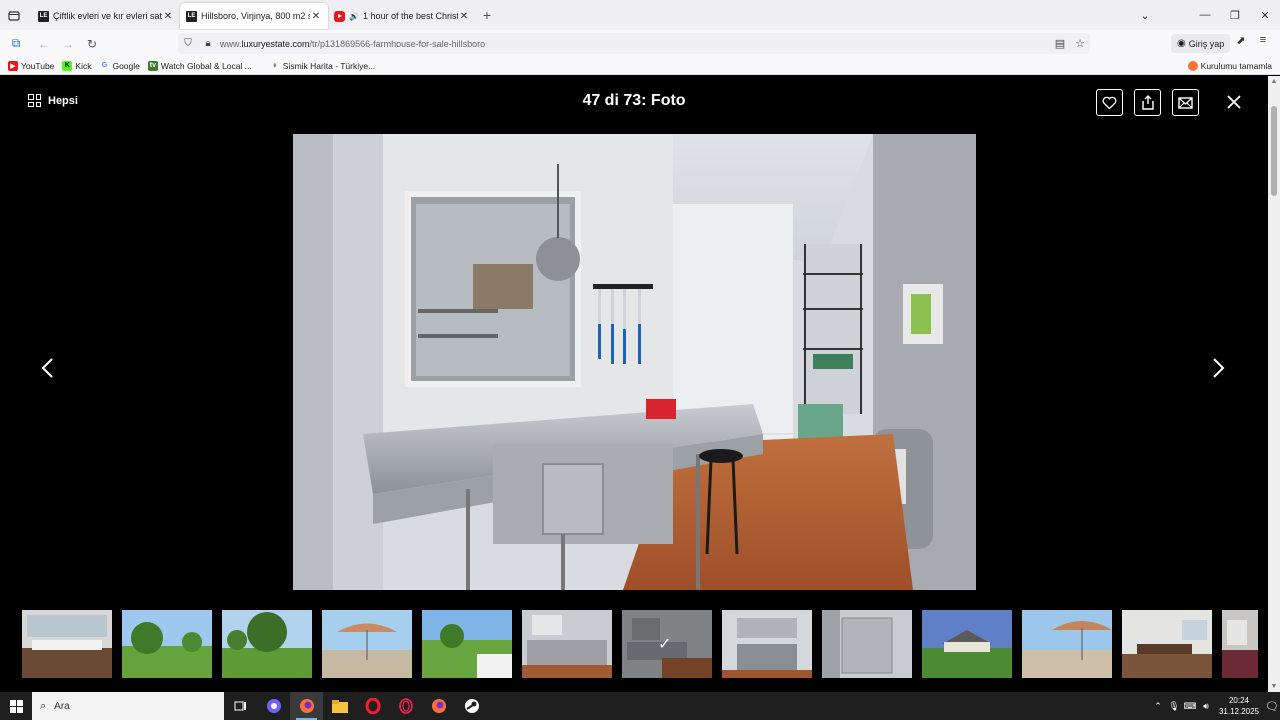 This screenshot has width=1280, height=720. Describe the element at coordinates (487, 15) in the screenshot. I see `new-tab-button: +` at that location.